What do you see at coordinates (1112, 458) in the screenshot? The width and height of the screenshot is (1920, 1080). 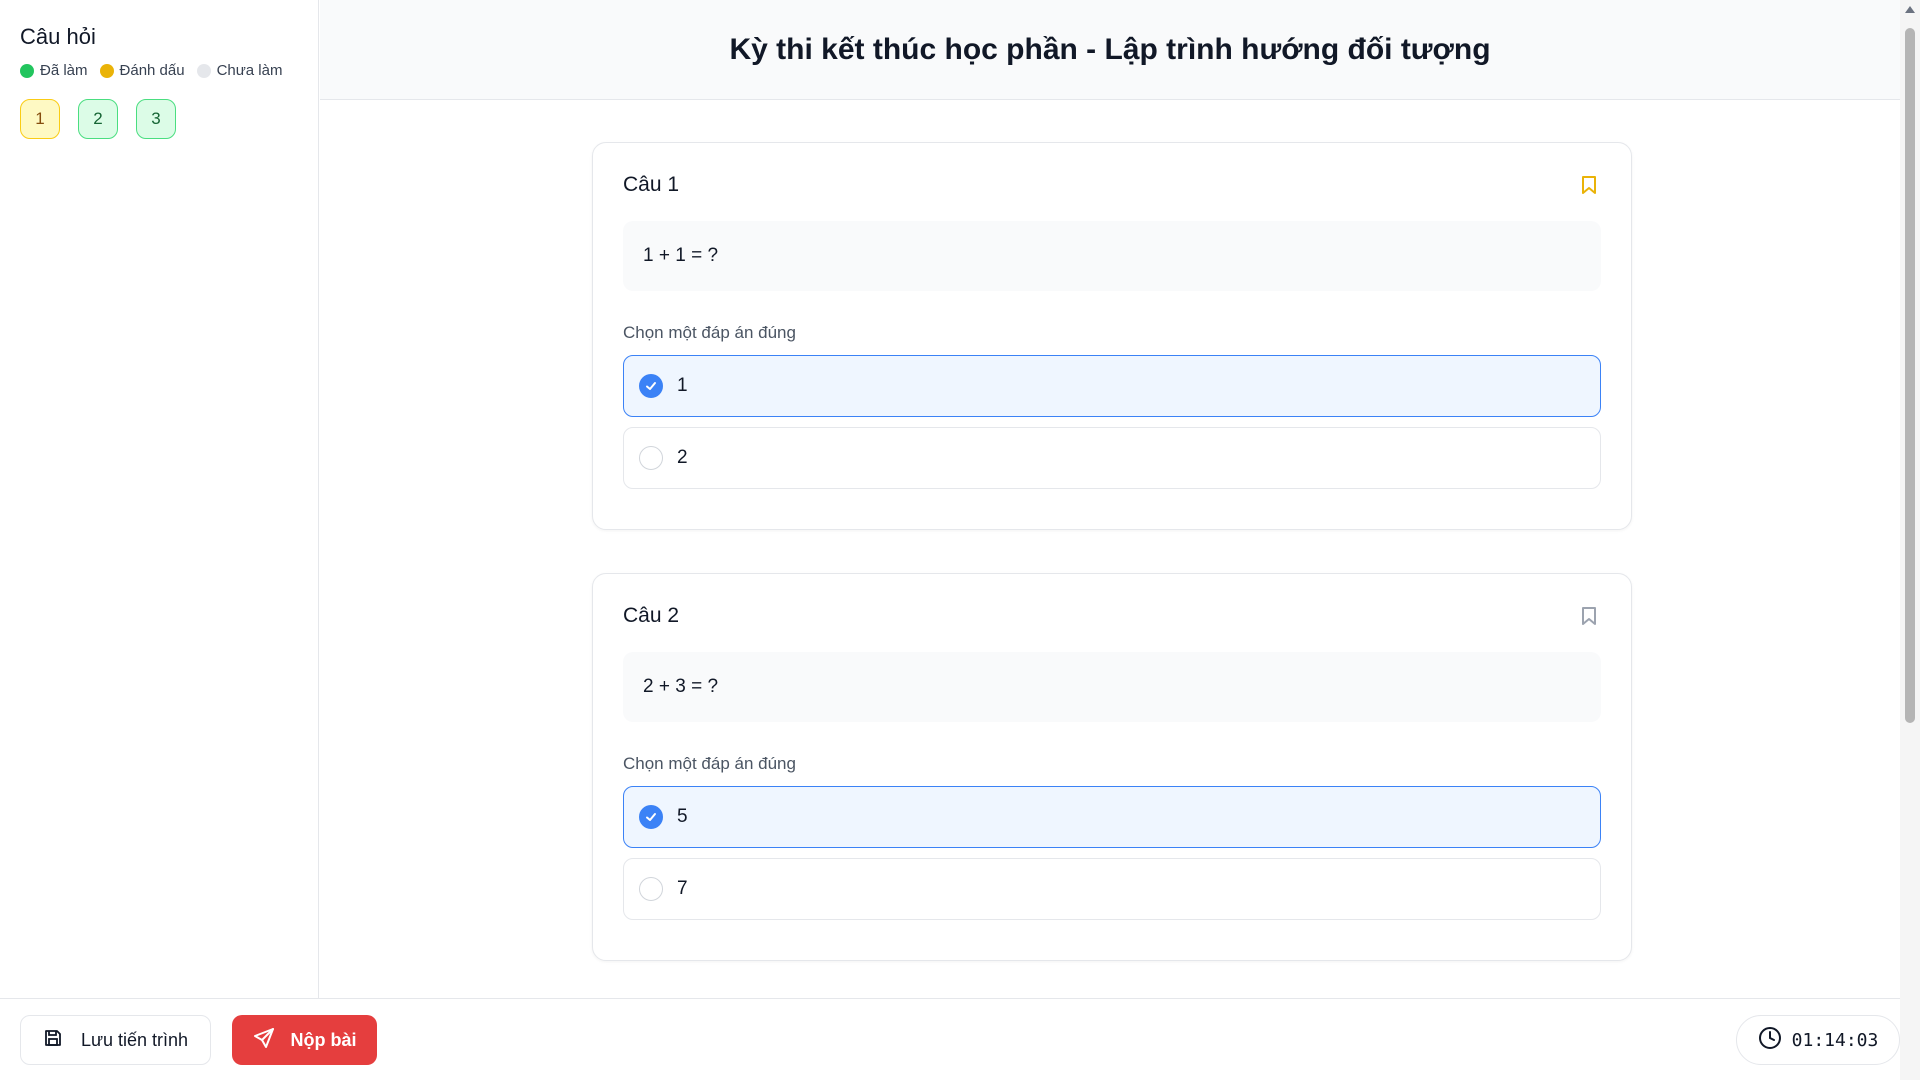 I see `answer-option: 2` at bounding box center [1112, 458].